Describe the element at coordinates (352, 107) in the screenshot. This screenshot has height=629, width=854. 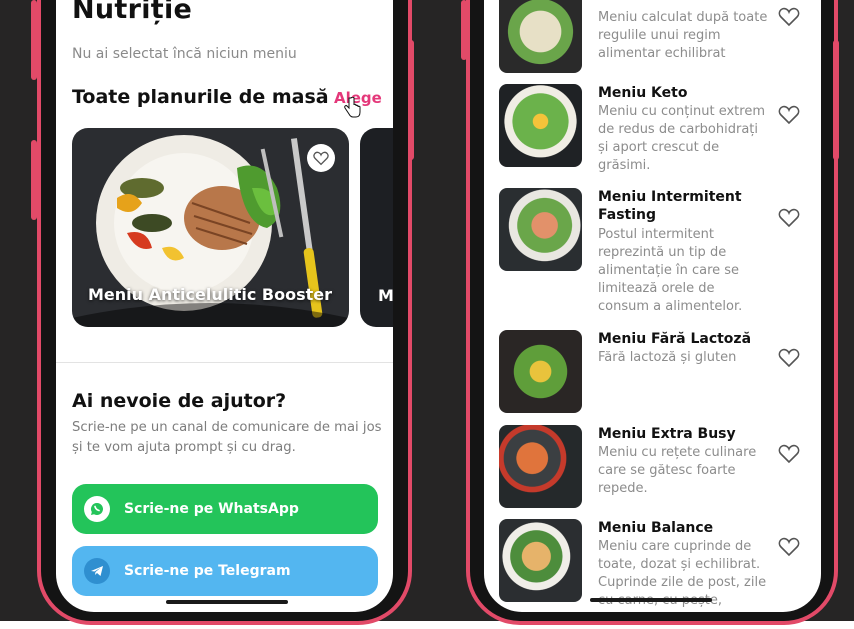
I see `hand-cursor-icon` at that location.